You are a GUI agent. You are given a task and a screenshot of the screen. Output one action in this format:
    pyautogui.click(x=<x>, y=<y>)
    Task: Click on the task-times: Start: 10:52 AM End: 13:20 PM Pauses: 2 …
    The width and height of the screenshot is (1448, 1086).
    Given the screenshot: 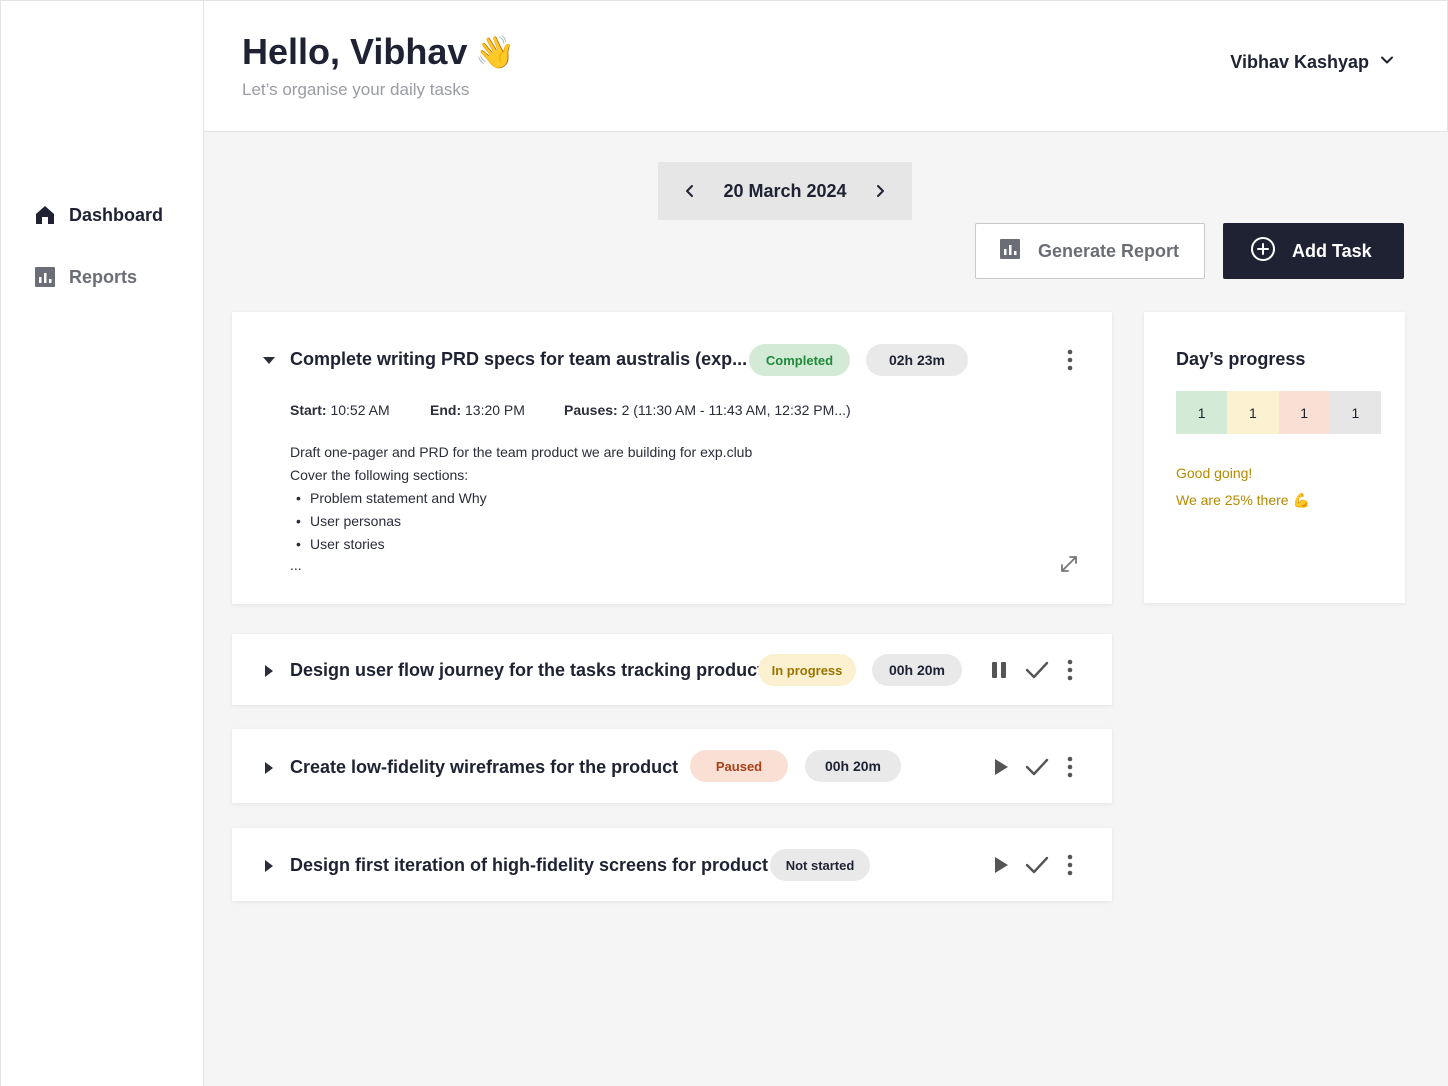 What is the action you would take?
    pyautogui.click(x=570, y=410)
    